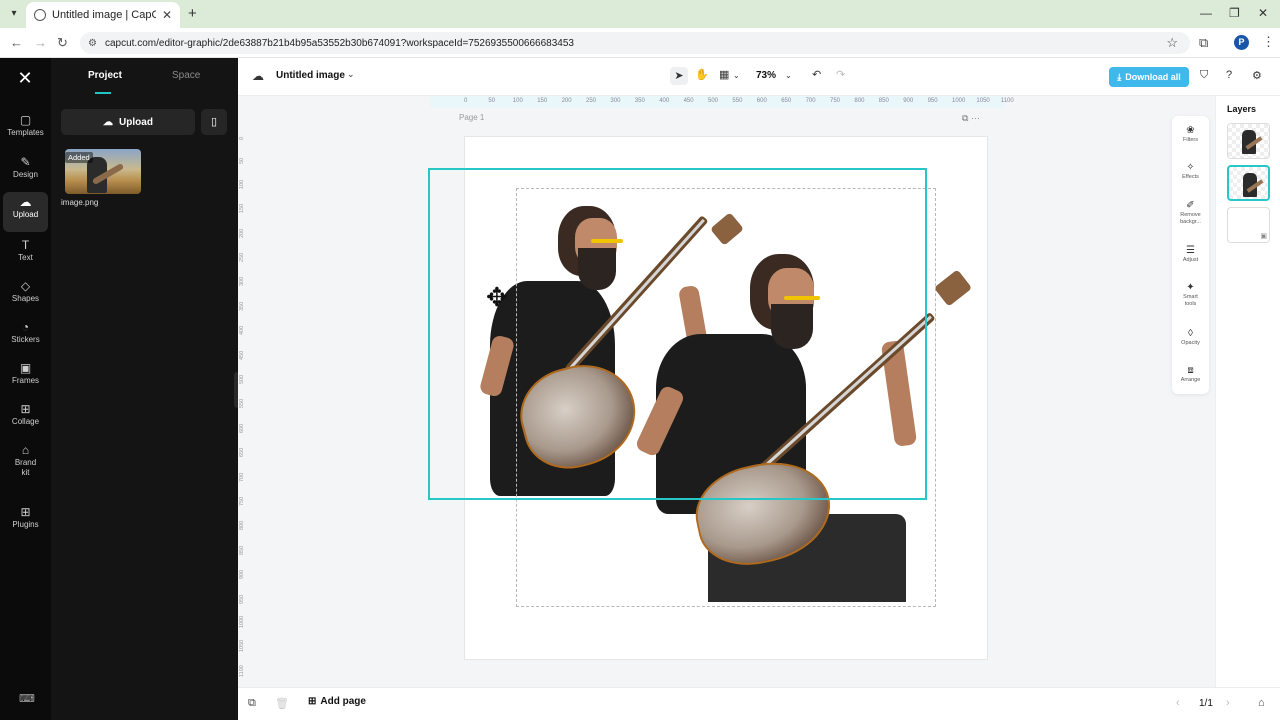  Describe the element at coordinates (105, 75) in the screenshot. I see `tab-project: Project` at that location.